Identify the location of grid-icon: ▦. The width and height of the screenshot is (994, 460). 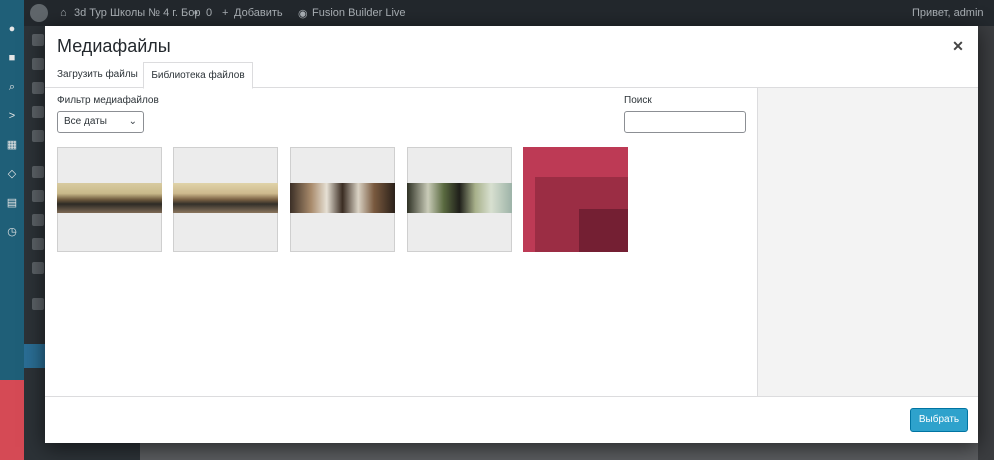
(12, 145).